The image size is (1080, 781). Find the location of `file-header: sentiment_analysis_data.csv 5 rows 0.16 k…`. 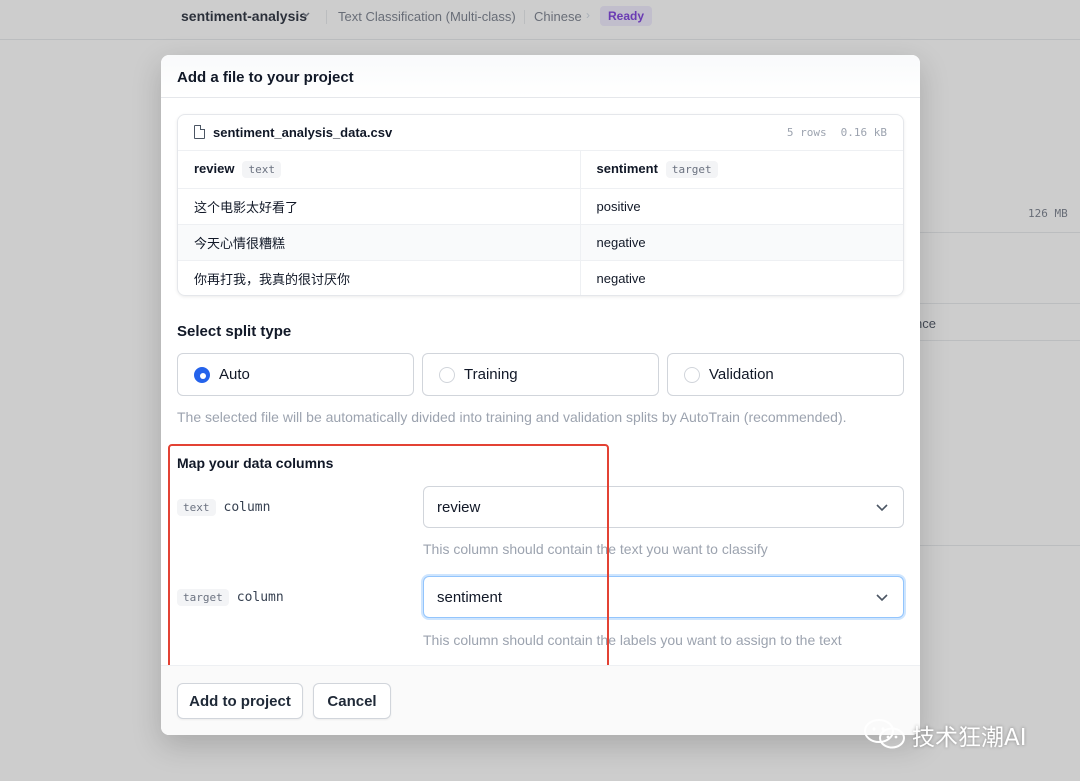

file-header: sentiment_analysis_data.csv 5 rows 0.16 k… is located at coordinates (540, 133).